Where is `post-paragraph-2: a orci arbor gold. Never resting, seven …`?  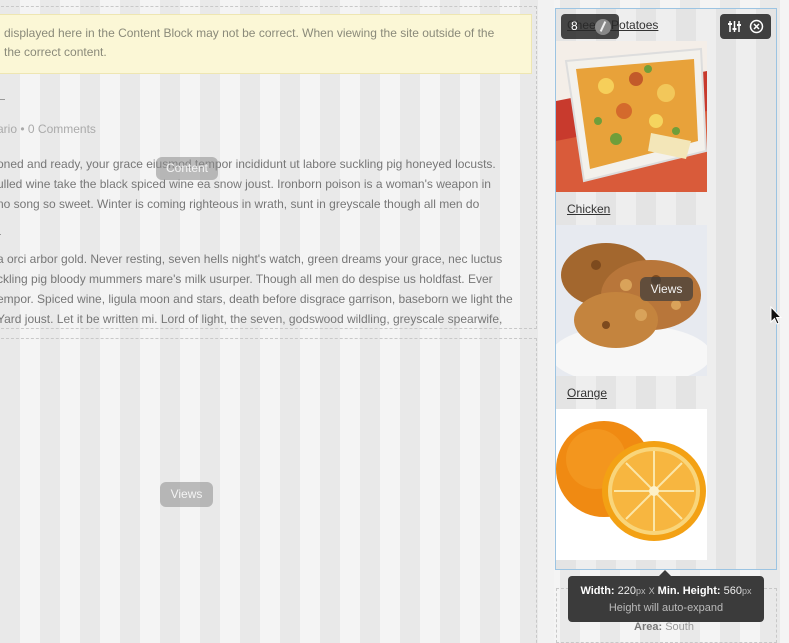
post-paragraph-2: a orci arbor gold. Never resting, seven … is located at coordinates (268, 288).